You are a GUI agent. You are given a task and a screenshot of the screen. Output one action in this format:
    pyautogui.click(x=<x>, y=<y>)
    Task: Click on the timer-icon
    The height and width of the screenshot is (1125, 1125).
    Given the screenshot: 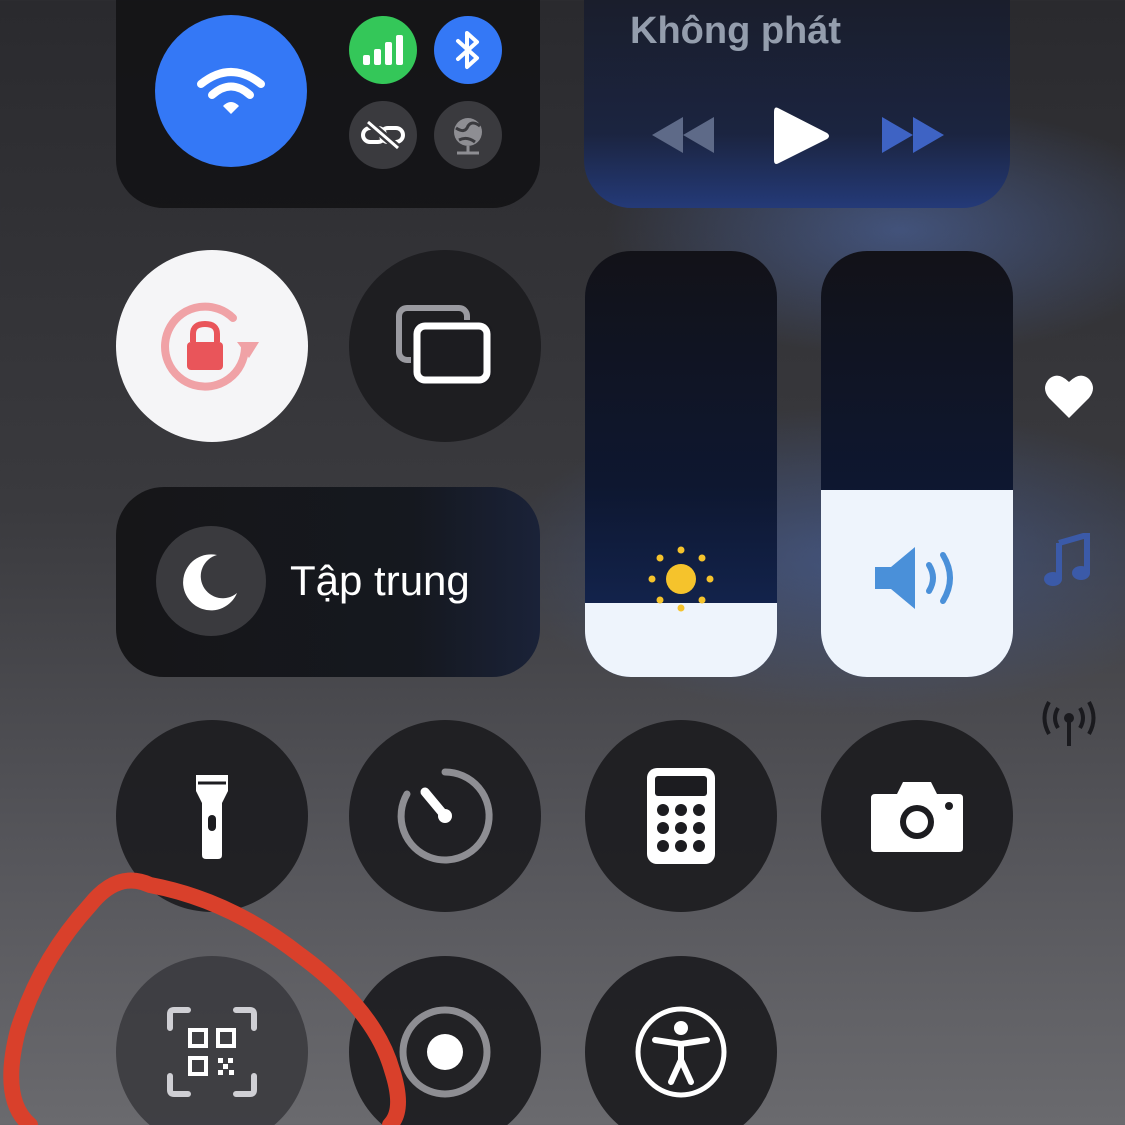 What is the action you would take?
    pyautogui.click(x=445, y=816)
    